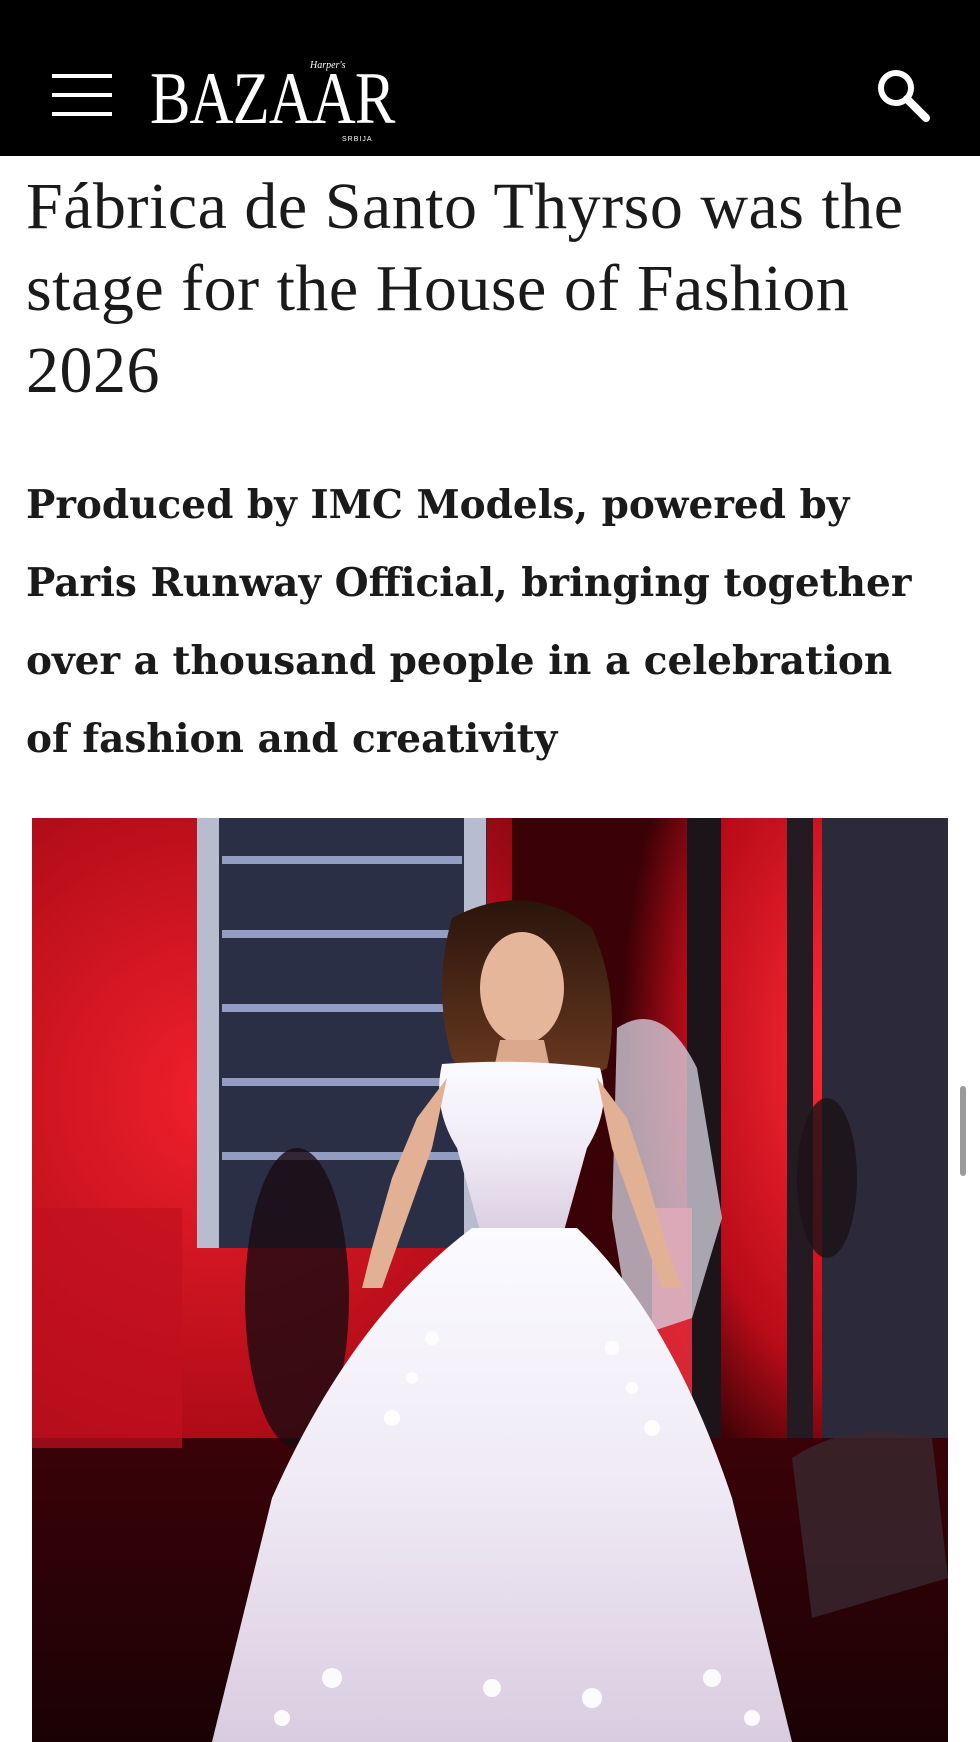 This screenshot has width=980, height=1742. Describe the element at coordinates (904, 96) in the screenshot. I see `search-icon` at that location.